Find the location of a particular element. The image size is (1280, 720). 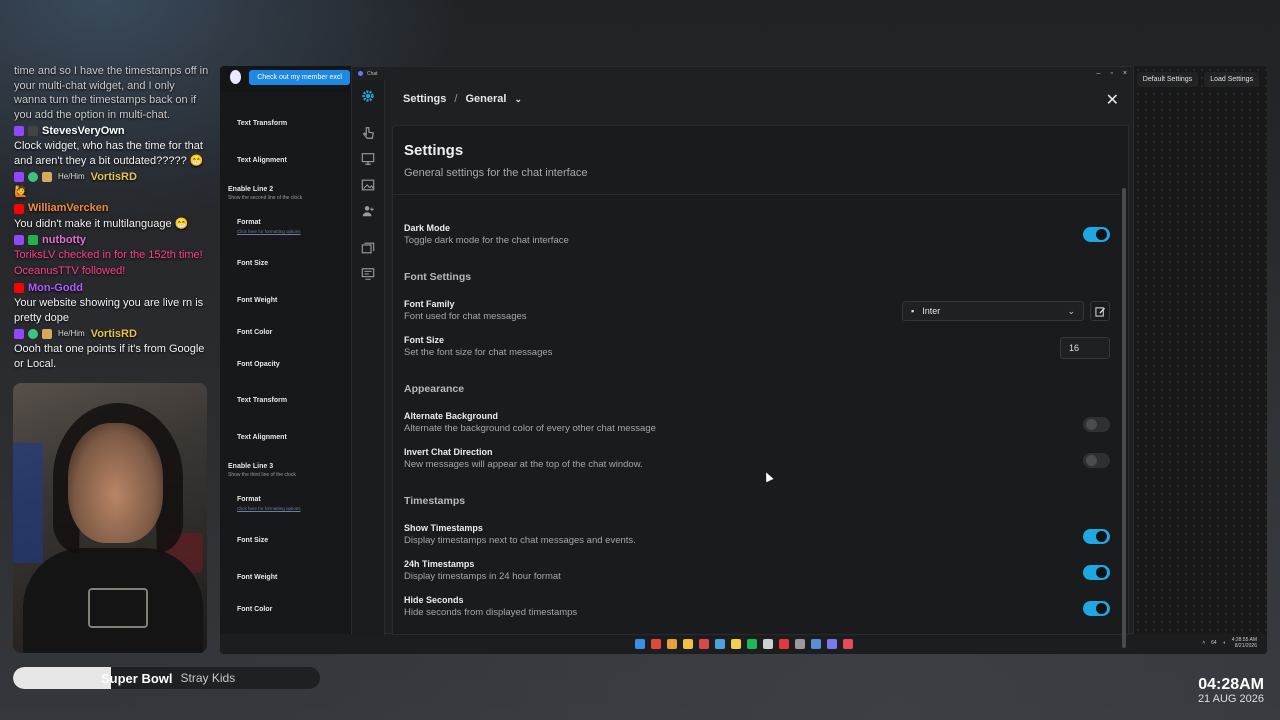

dark-mode-toggle is located at coordinates (1096, 234).